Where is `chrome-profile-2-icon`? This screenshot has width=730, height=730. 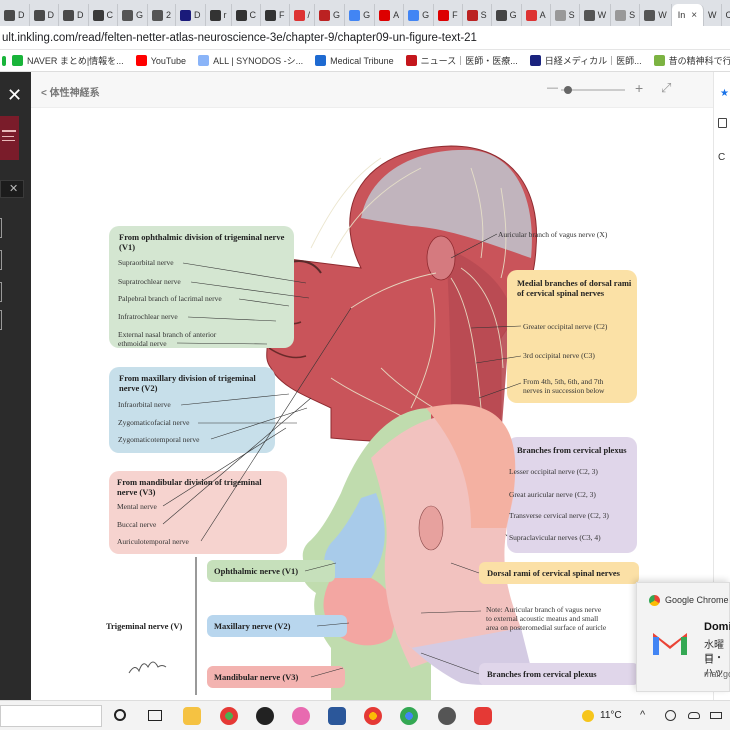 chrome-profile-2-icon is located at coordinates (409, 716).